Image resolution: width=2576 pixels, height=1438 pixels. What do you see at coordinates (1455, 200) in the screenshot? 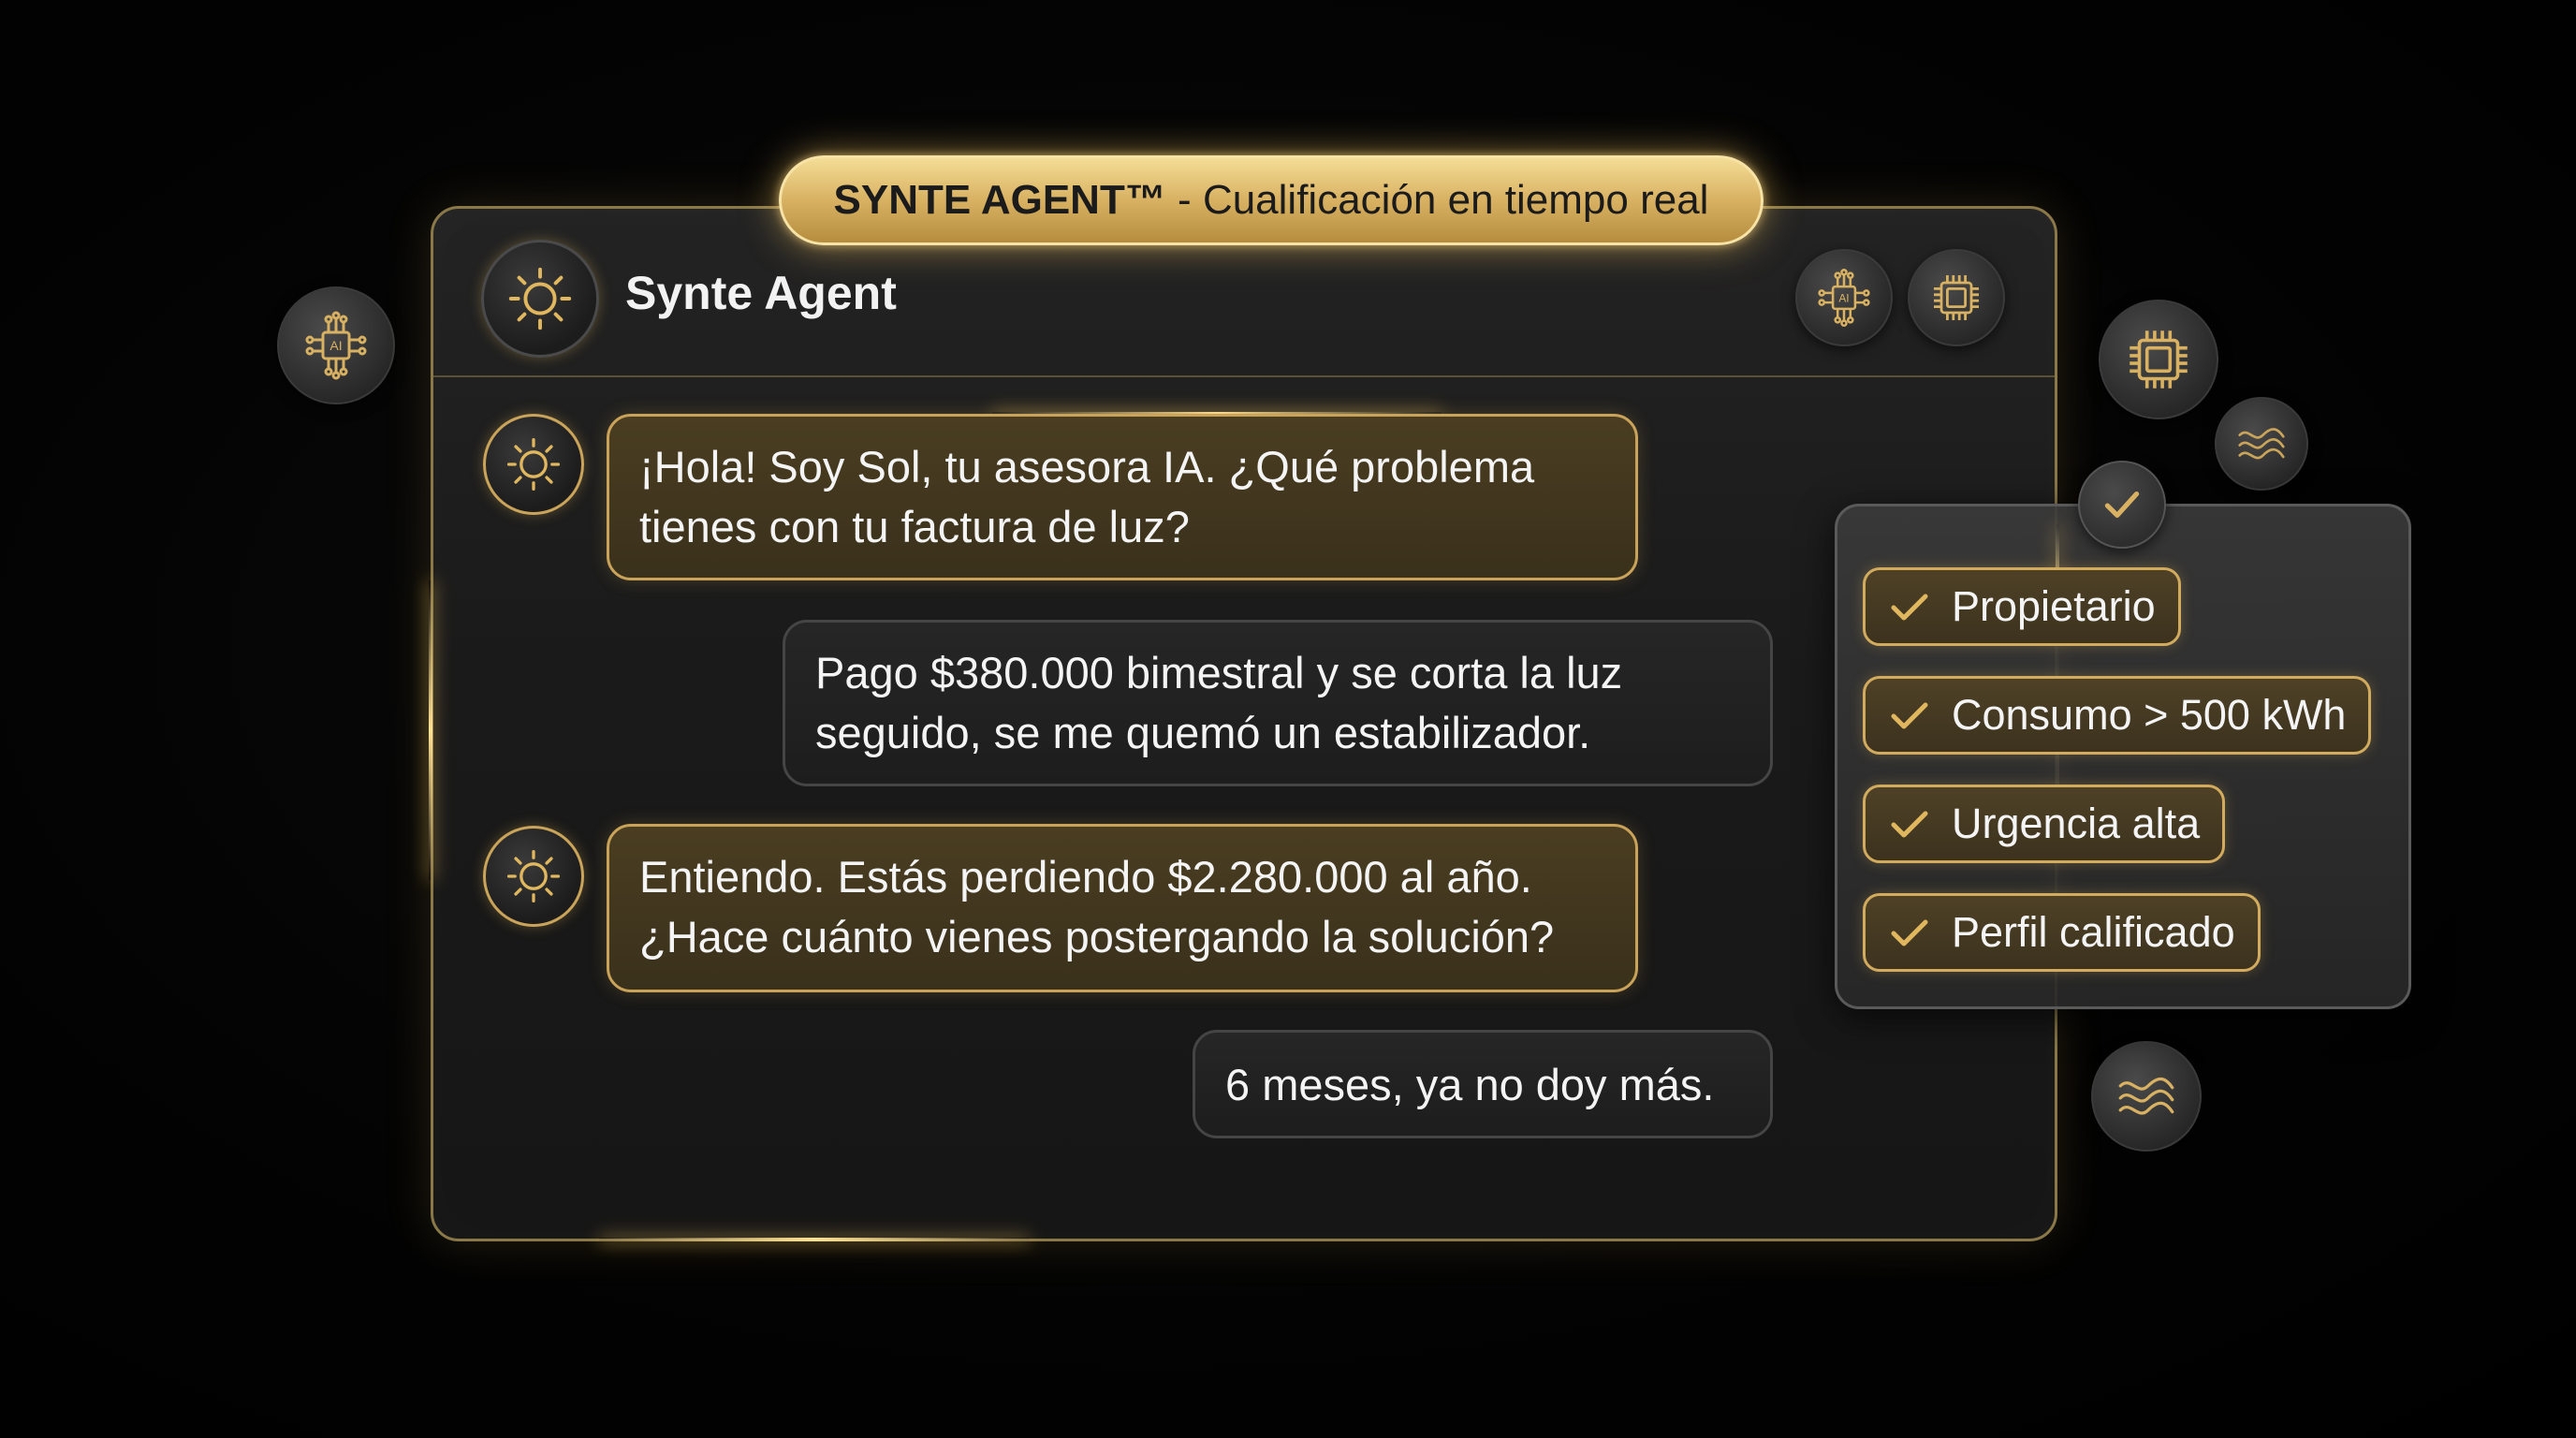
I see `title-subtitle: Cualificación en tiempo real` at bounding box center [1455, 200].